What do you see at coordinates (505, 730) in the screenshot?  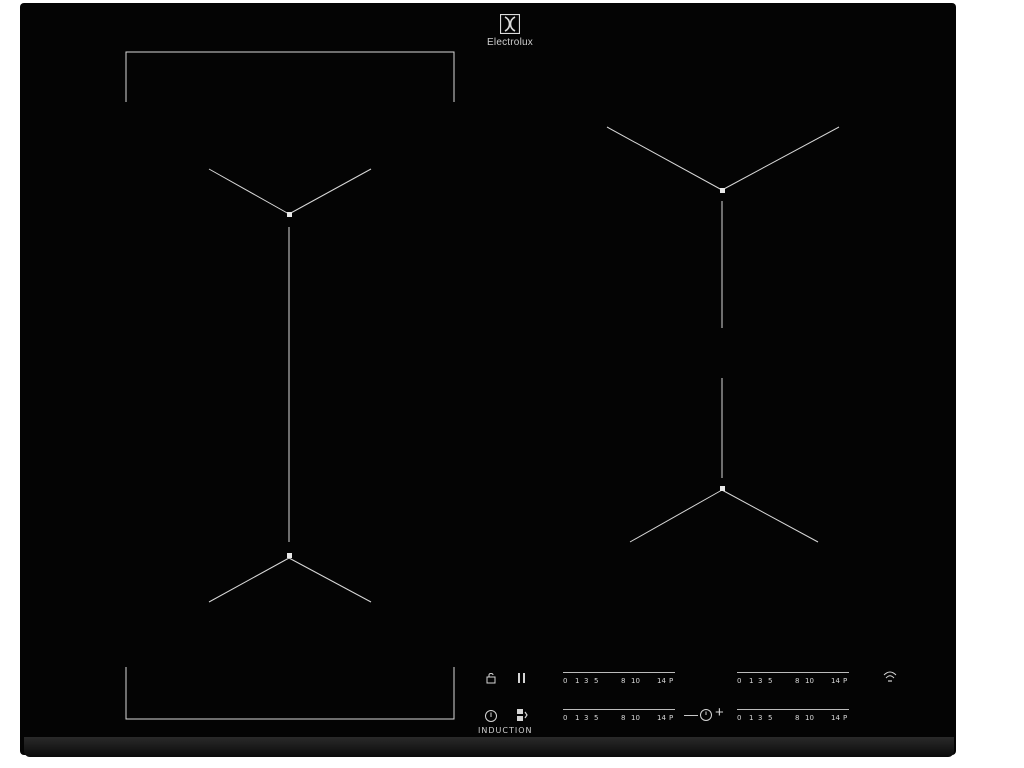 I see `induction-label: INDUCTION` at bounding box center [505, 730].